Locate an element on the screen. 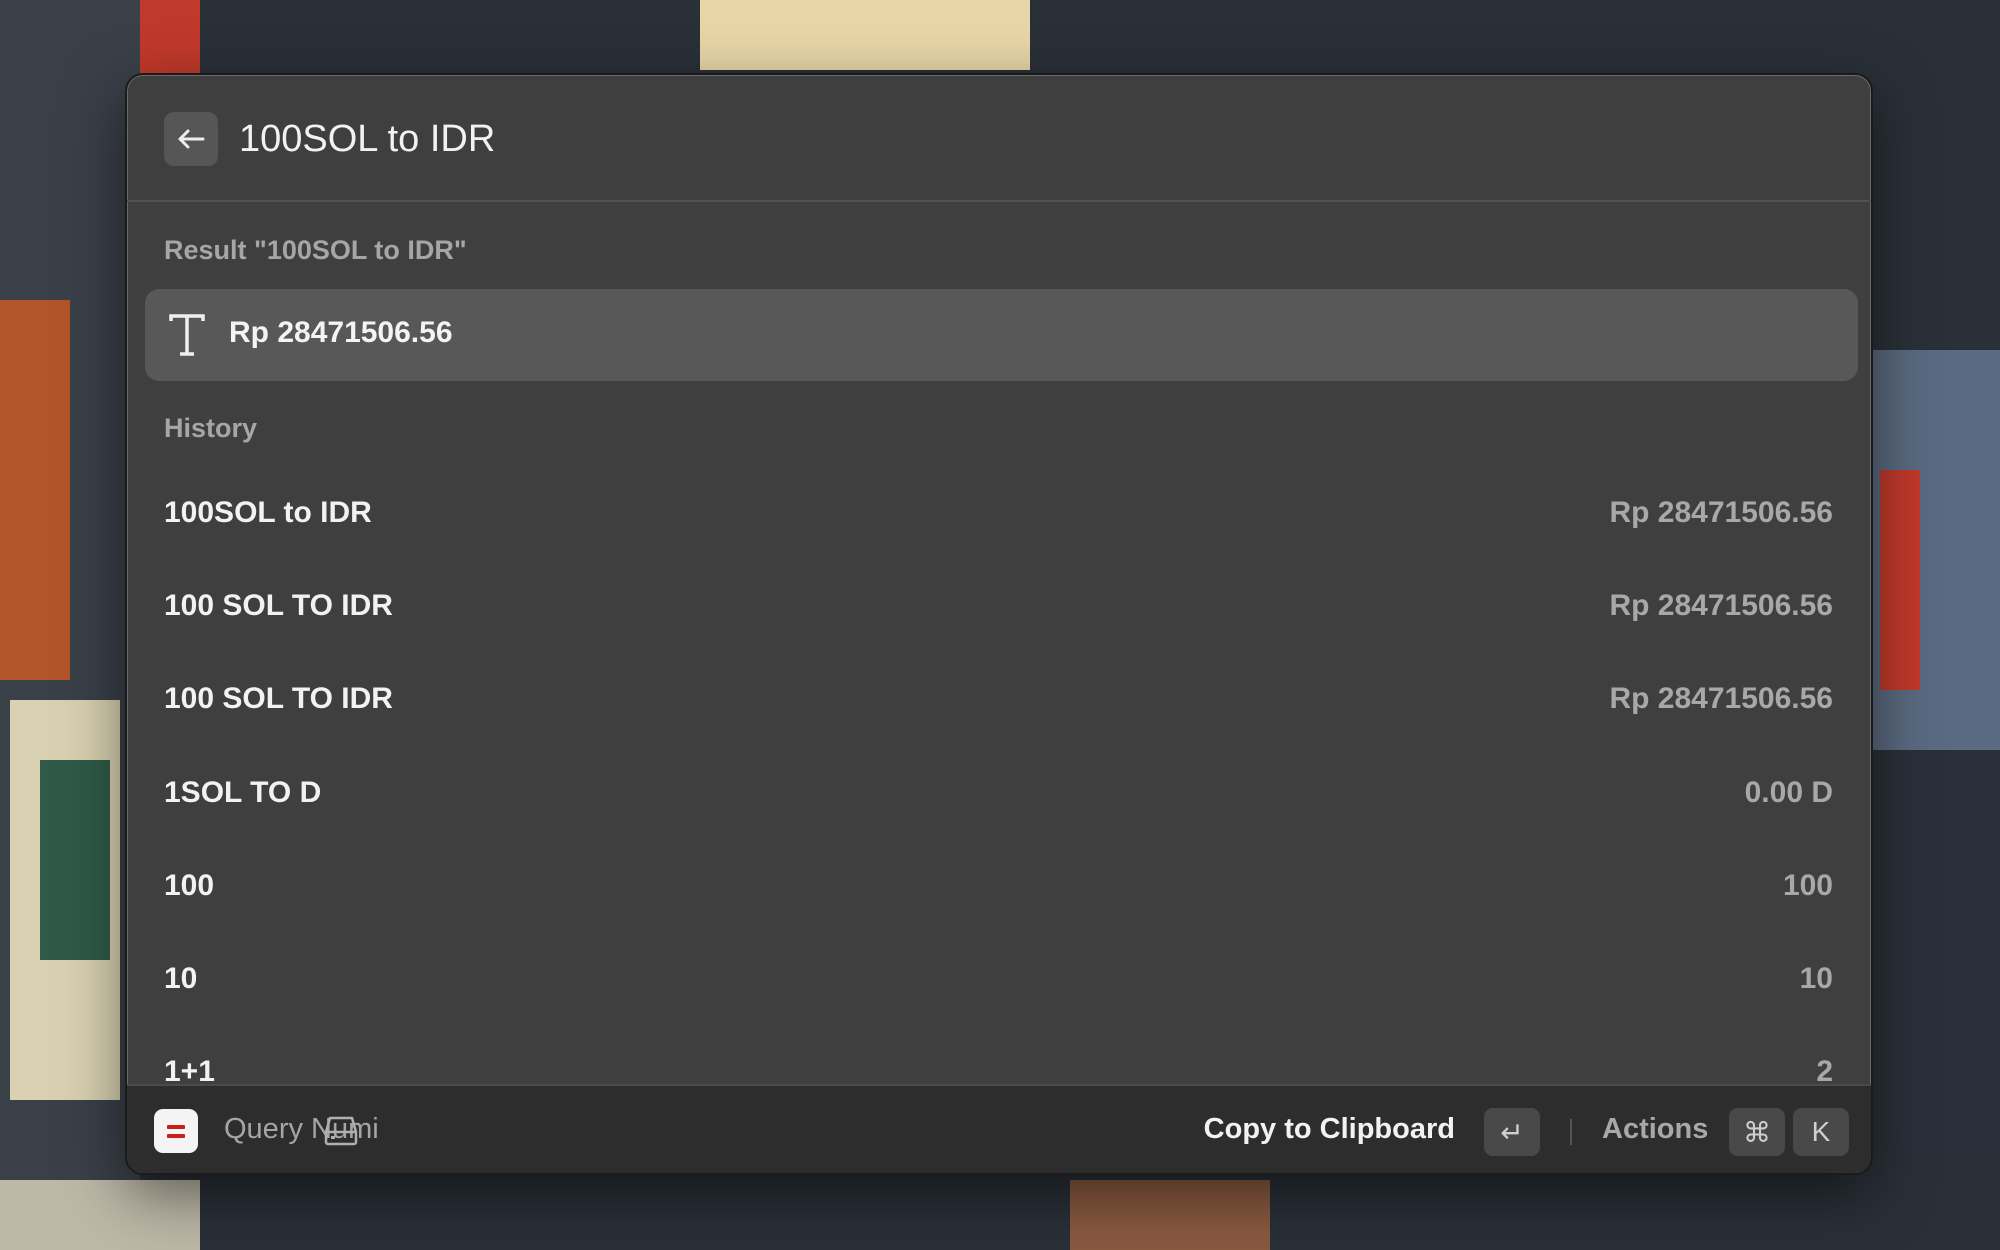 The width and height of the screenshot is (2000, 1250). enter-key-icon: ↵ is located at coordinates (1512, 1132).